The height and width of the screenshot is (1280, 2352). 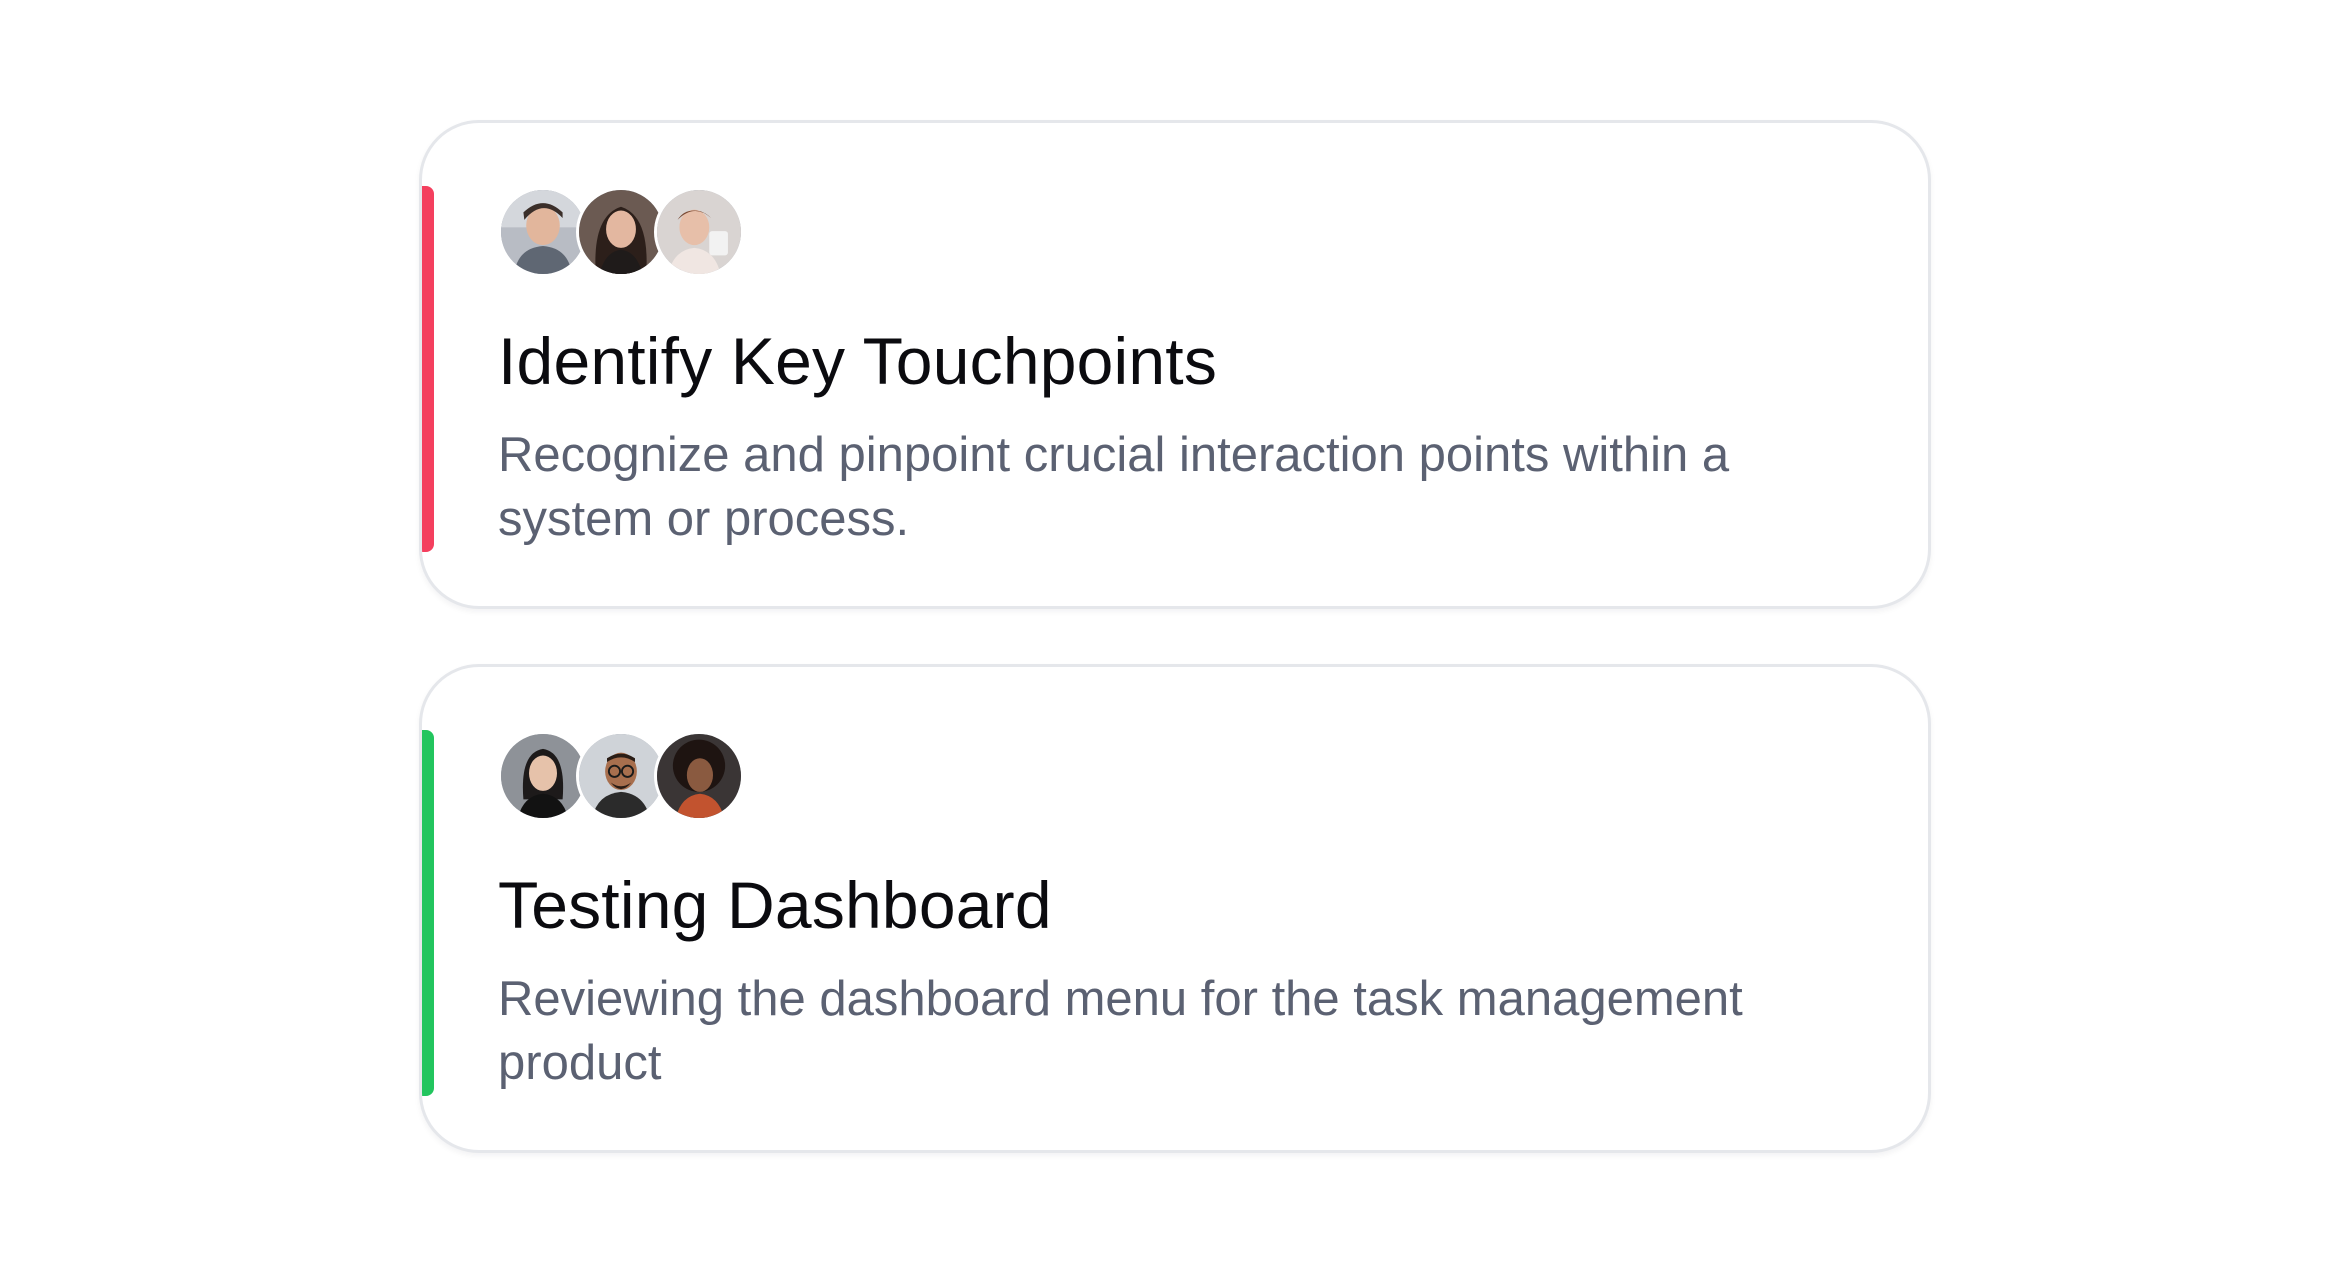 I want to click on card-title: Identify Key Touchpoints, so click(x=858, y=361).